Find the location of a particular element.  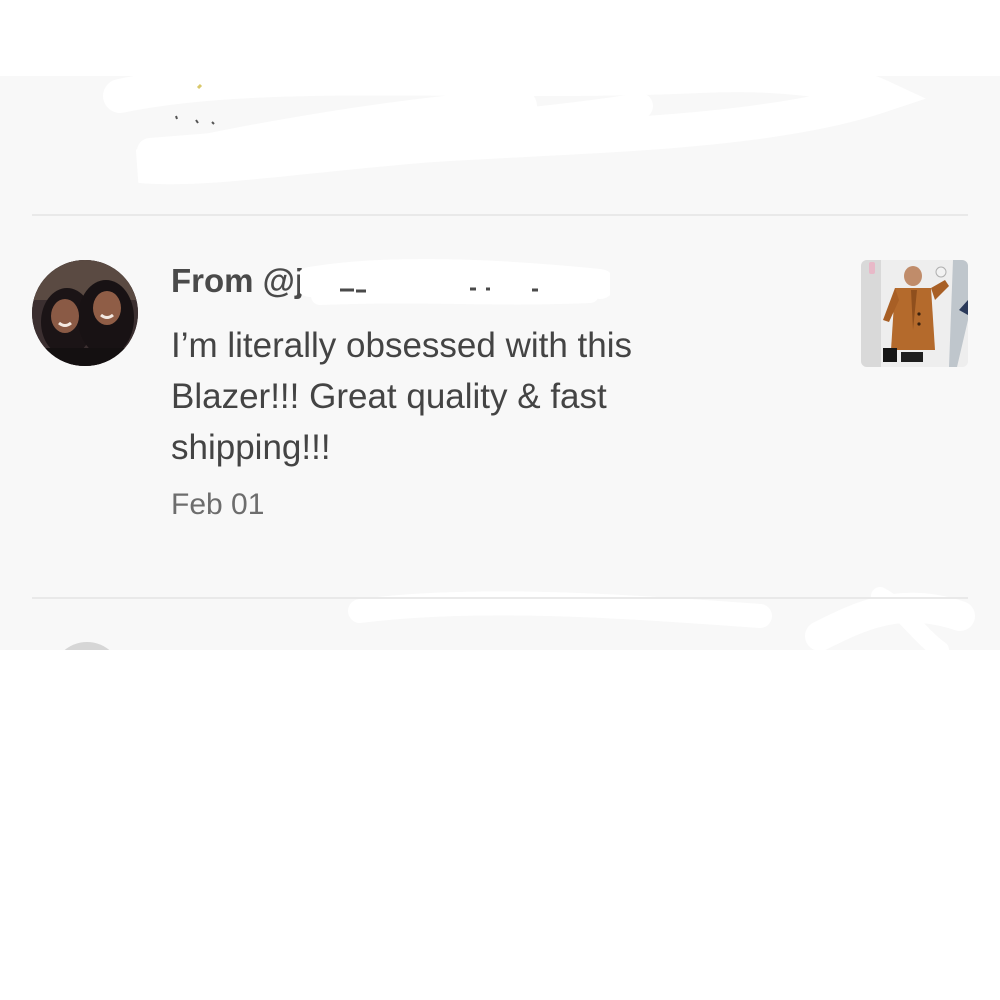

product-photo-blazer-icon is located at coordinates (914, 313).